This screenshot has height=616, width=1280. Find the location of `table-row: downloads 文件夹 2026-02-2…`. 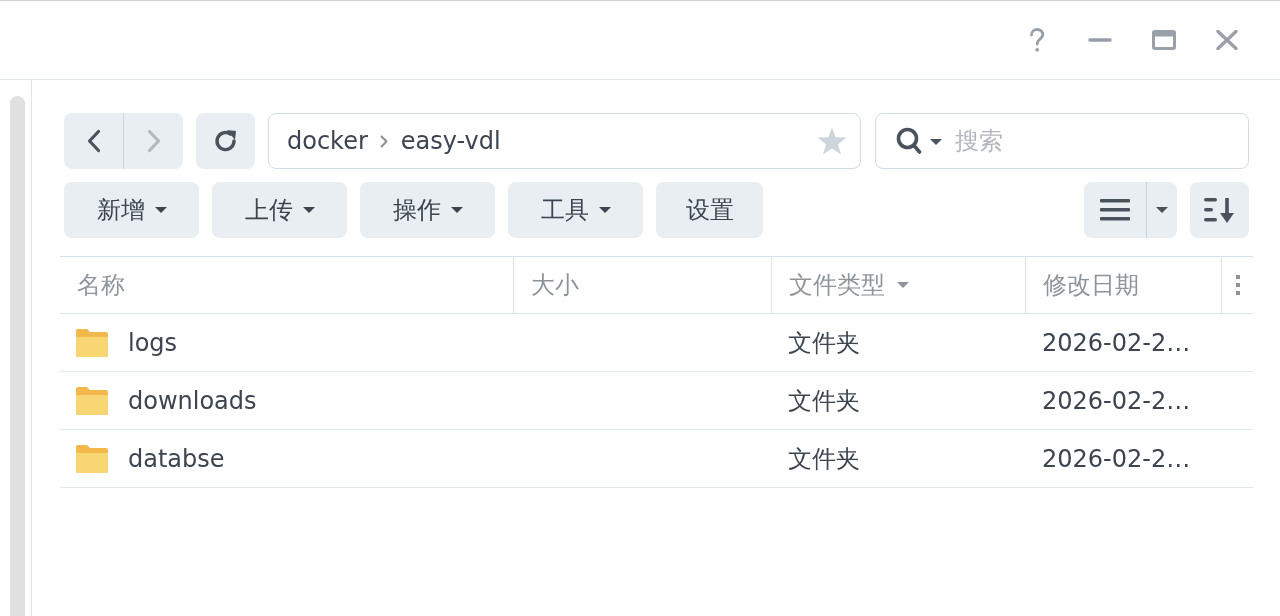

table-row: downloads 文件夹 2026-02-2… is located at coordinates (656, 401).